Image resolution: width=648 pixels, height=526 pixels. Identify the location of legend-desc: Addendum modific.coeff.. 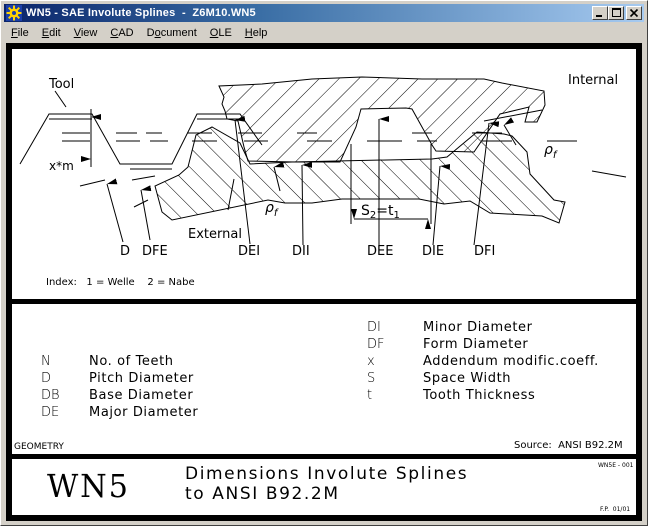
(511, 361).